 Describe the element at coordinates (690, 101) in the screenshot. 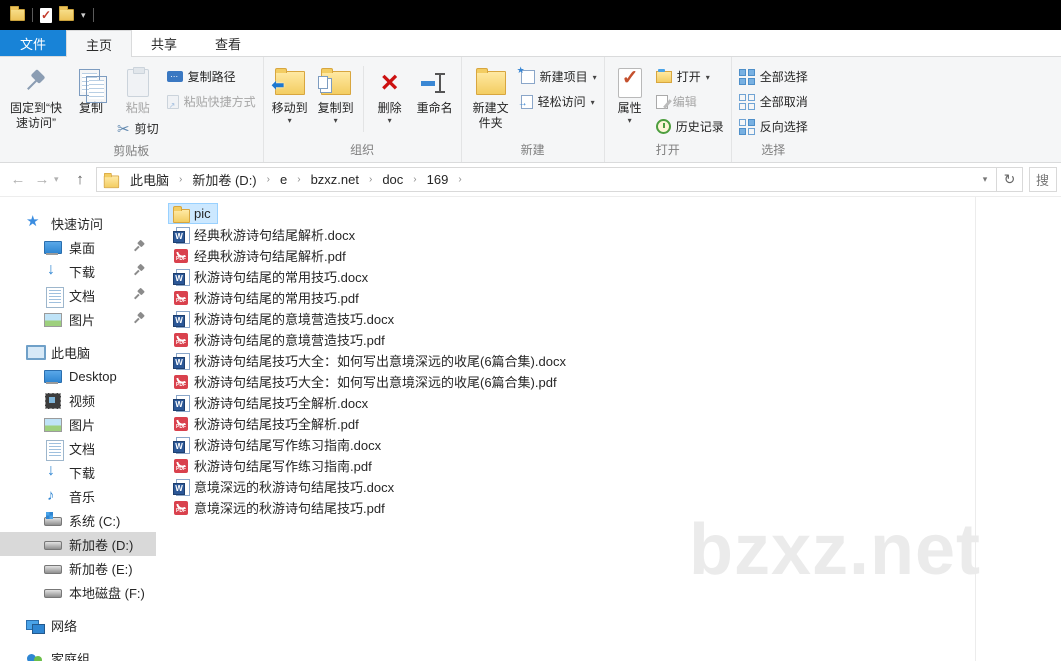

I see `edit-button: 编辑` at that location.